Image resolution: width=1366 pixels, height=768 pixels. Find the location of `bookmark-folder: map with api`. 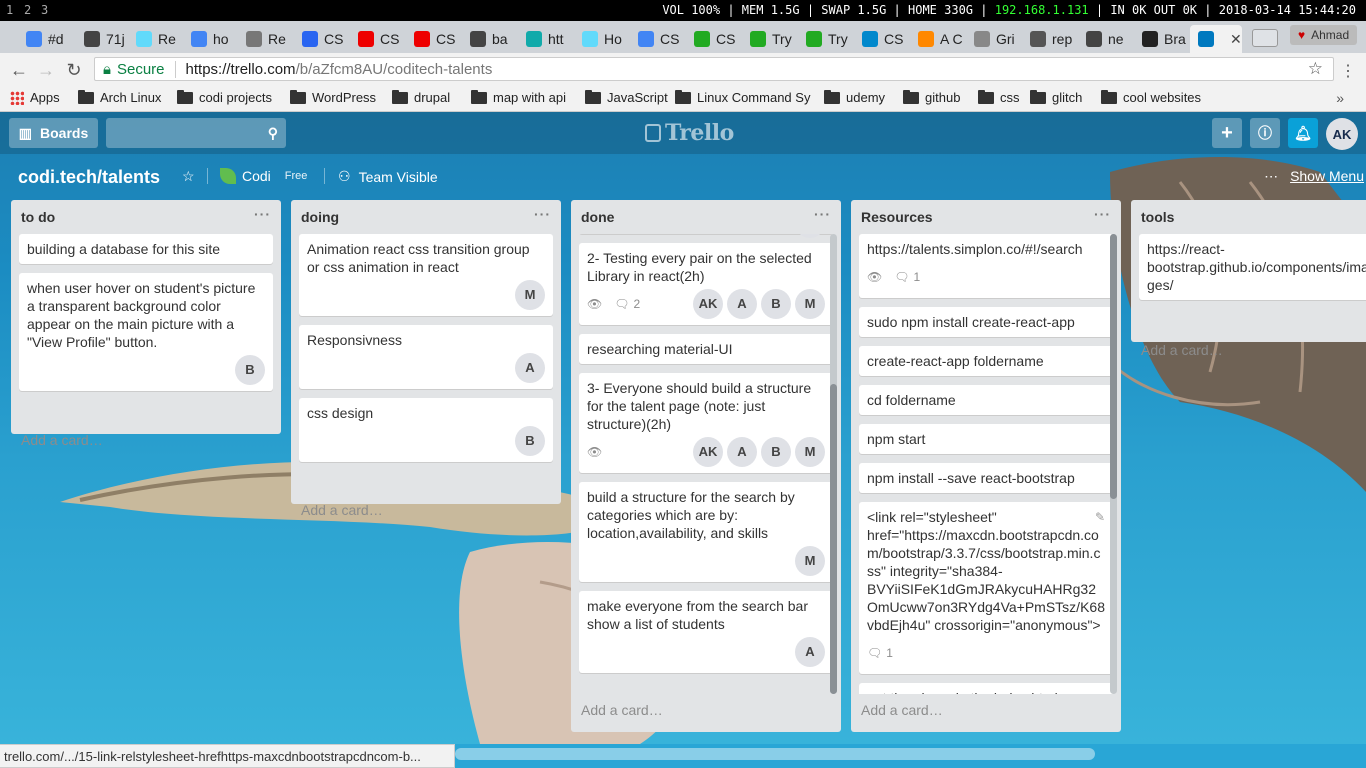

bookmark-folder: map with api is located at coordinates (518, 97).